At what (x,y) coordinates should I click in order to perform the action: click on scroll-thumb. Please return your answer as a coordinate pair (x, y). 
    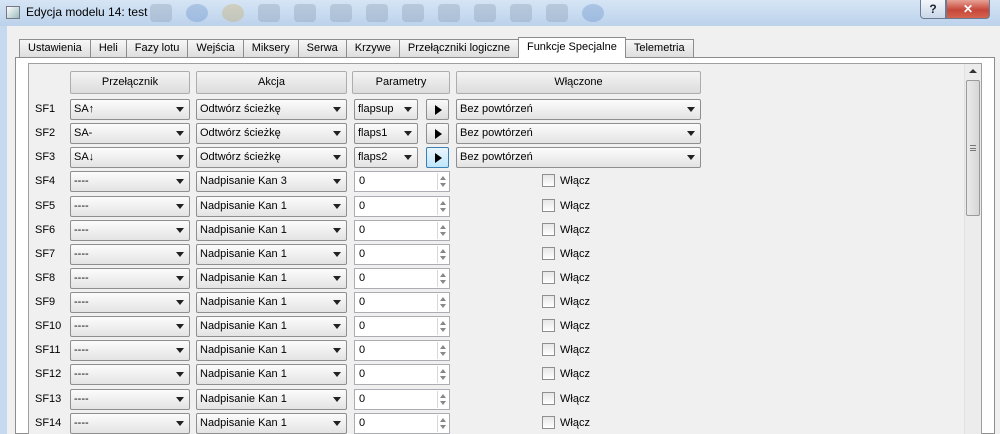
    Looking at the image, I should click on (973, 148).